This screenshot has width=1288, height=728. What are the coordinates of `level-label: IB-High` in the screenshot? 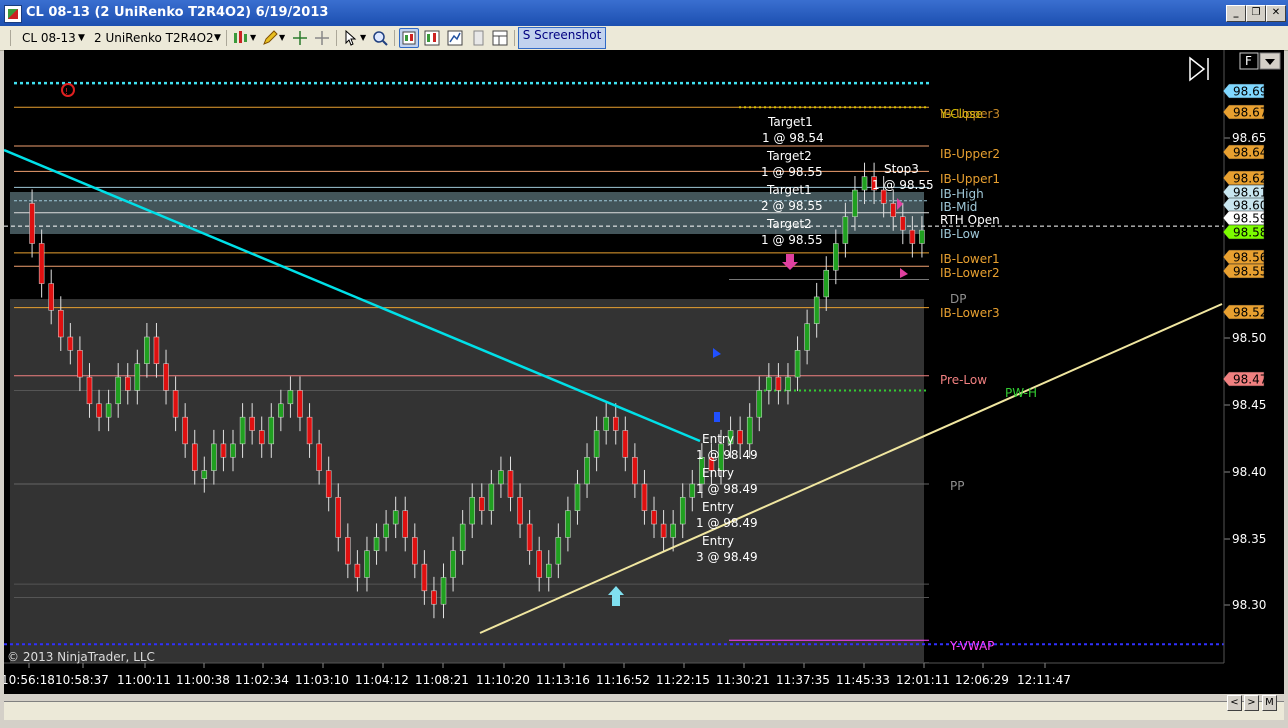 It's located at (962, 194).